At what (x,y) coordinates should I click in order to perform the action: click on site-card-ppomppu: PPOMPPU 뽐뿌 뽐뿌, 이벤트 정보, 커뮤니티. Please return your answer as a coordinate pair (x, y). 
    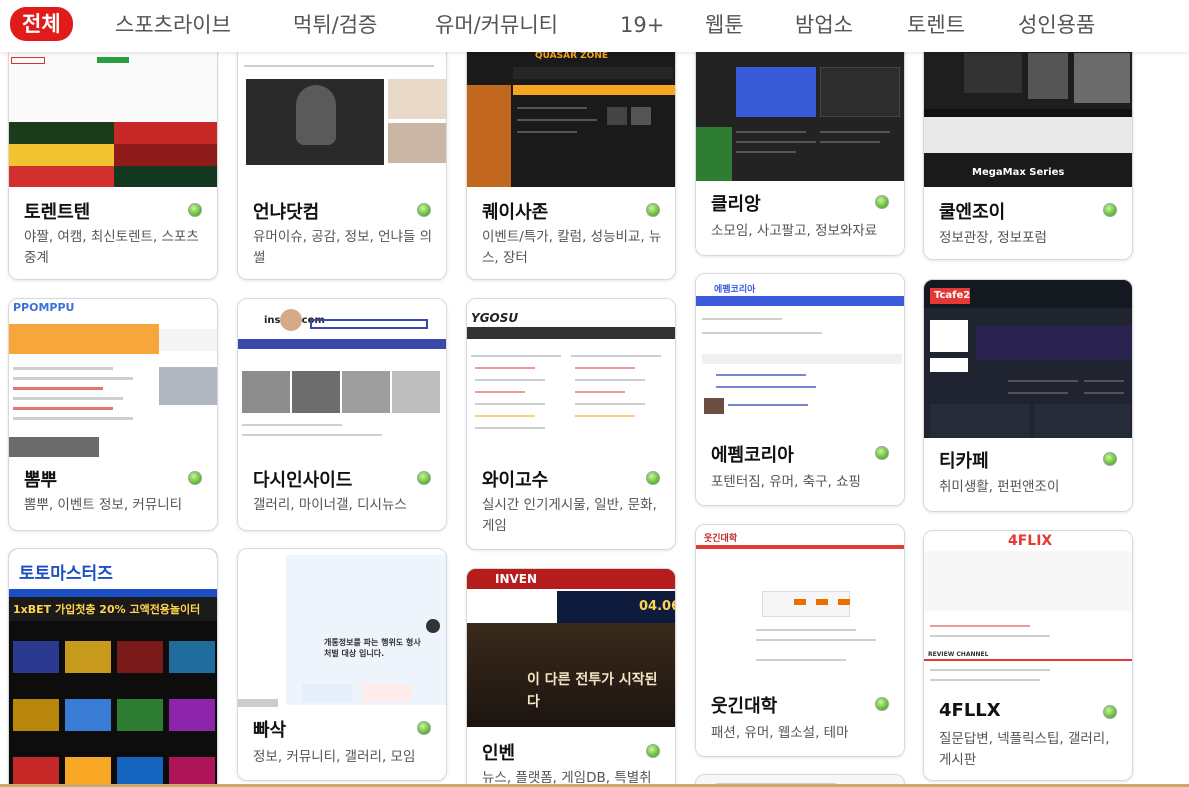
    Looking at the image, I should click on (113, 414).